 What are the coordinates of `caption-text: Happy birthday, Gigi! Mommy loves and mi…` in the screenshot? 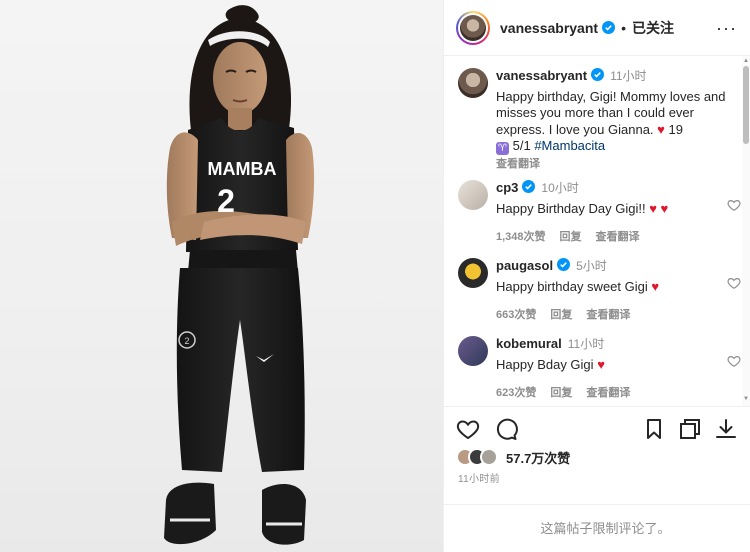 It's located at (611, 112).